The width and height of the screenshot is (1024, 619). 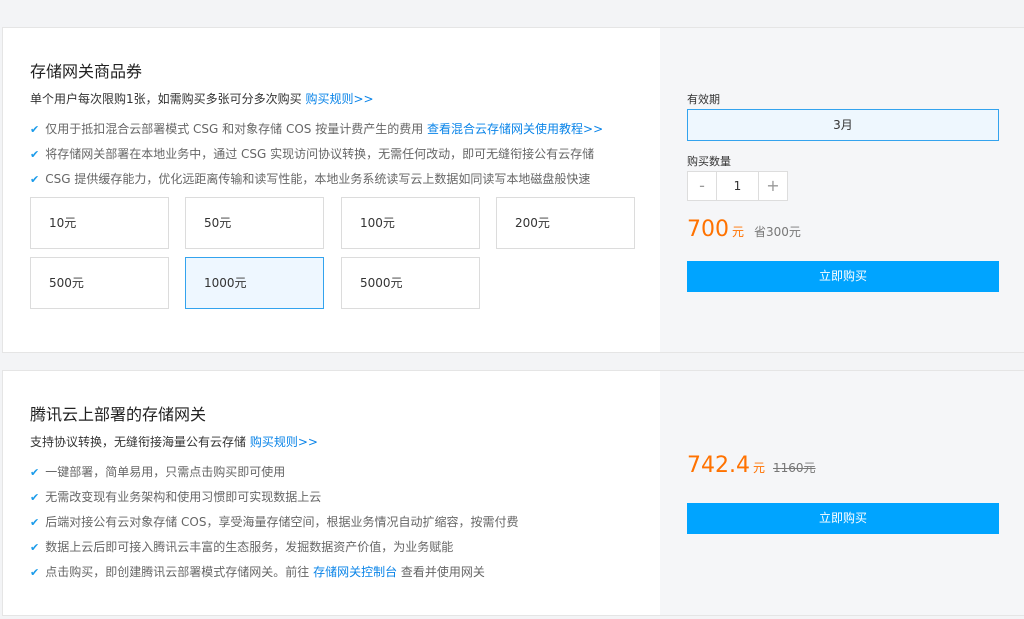 I want to click on voucher-option-5000: 5000元, so click(x=410, y=283).